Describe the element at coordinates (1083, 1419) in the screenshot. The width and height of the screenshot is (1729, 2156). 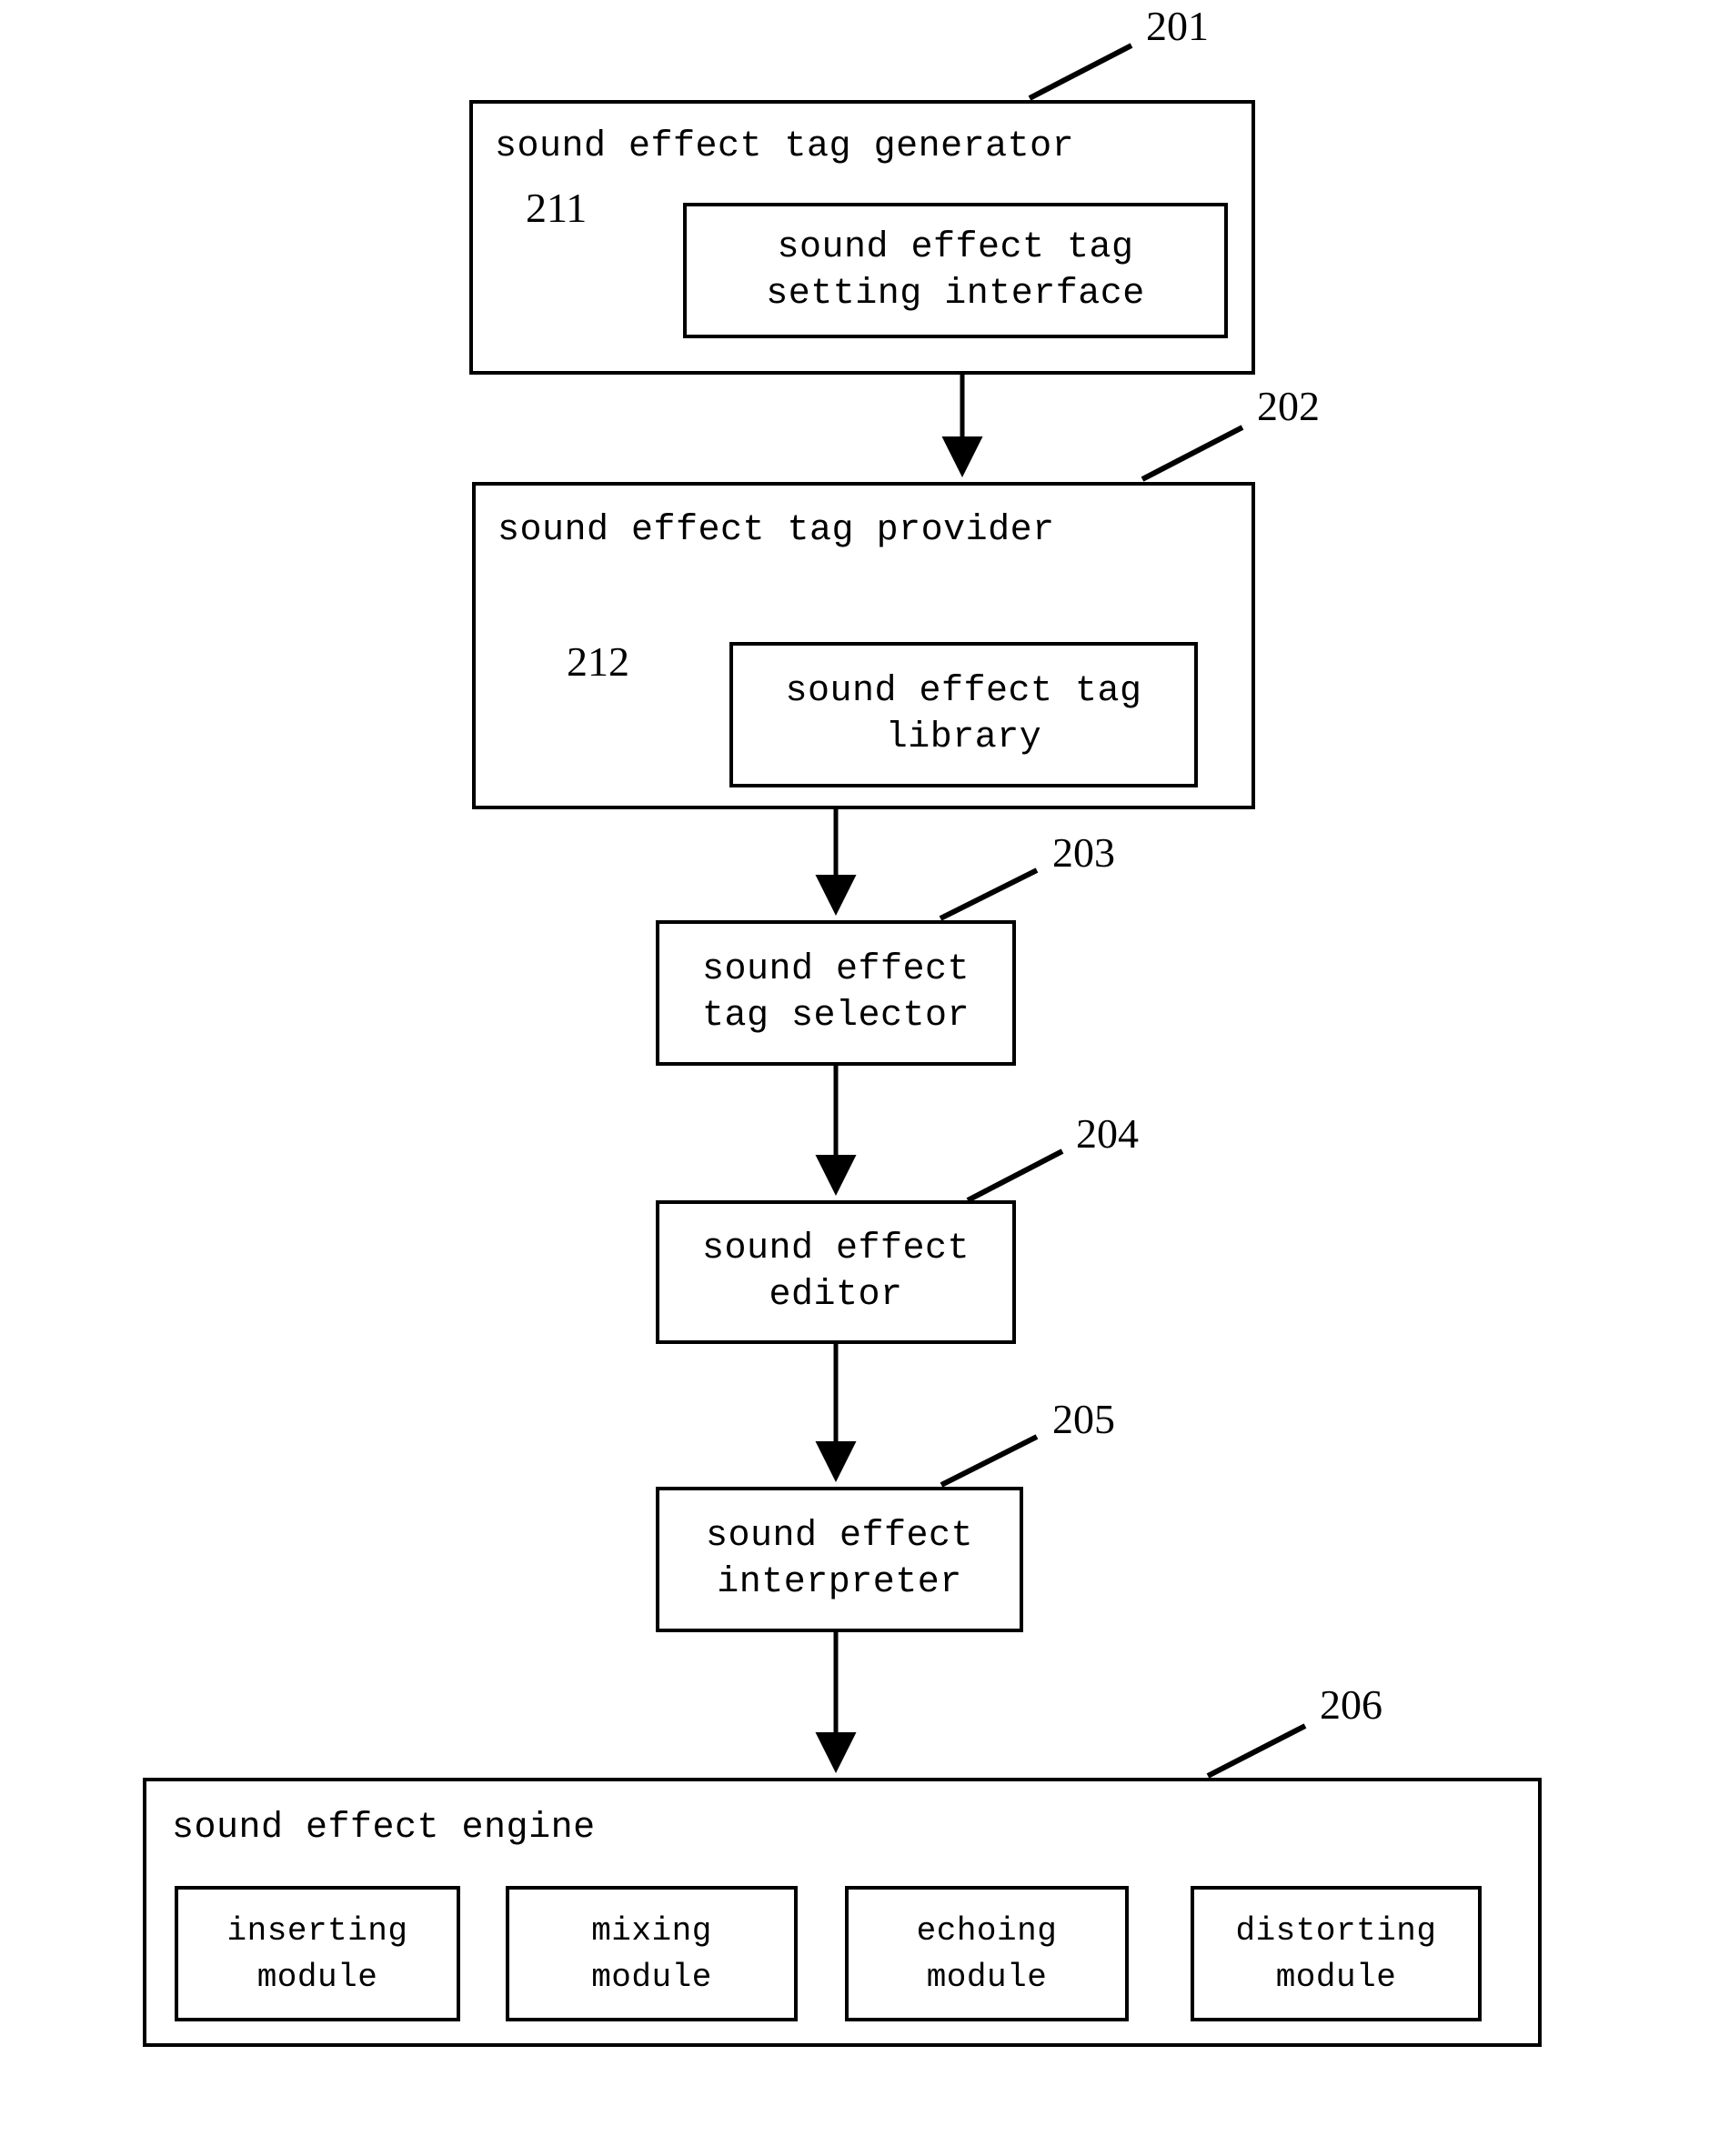
I see `reference-numeral-205: 205` at that location.